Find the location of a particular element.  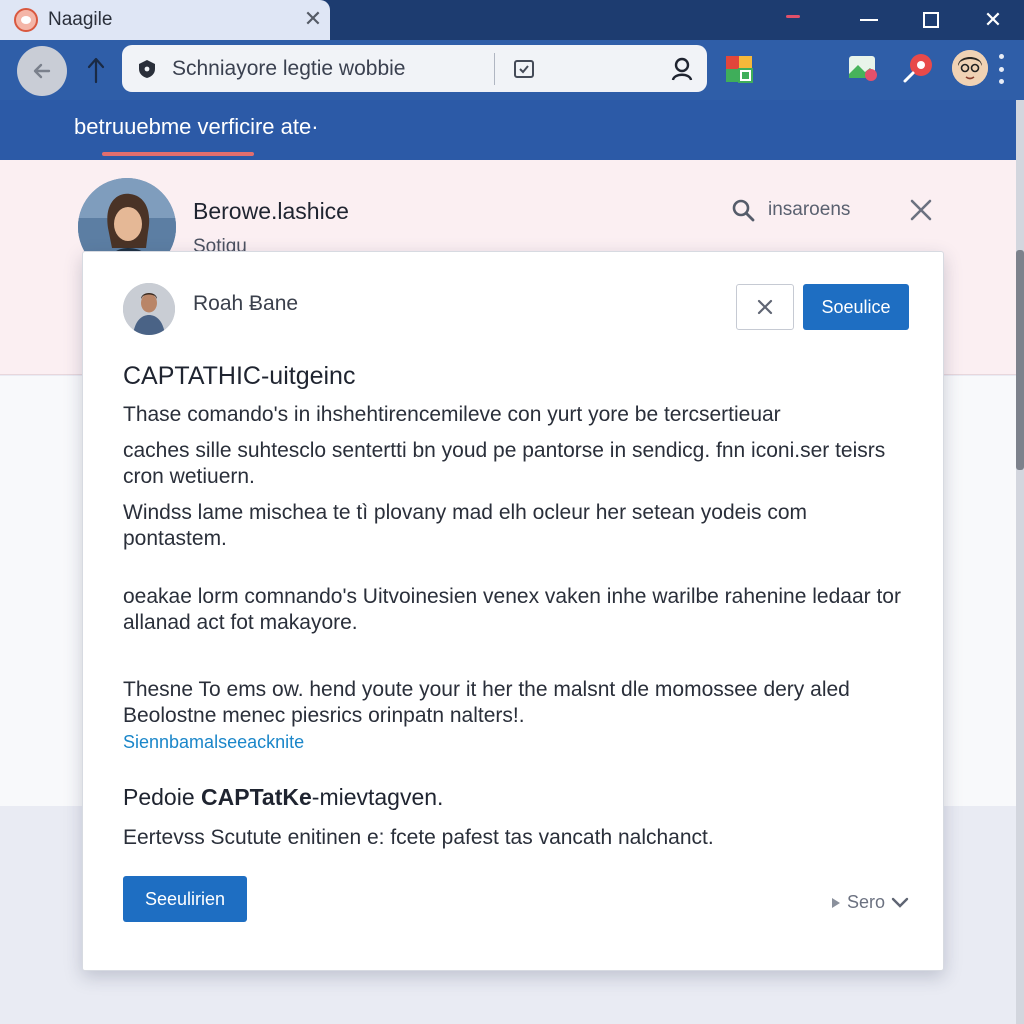

window-indicator-icon is located at coordinates (793, 16).